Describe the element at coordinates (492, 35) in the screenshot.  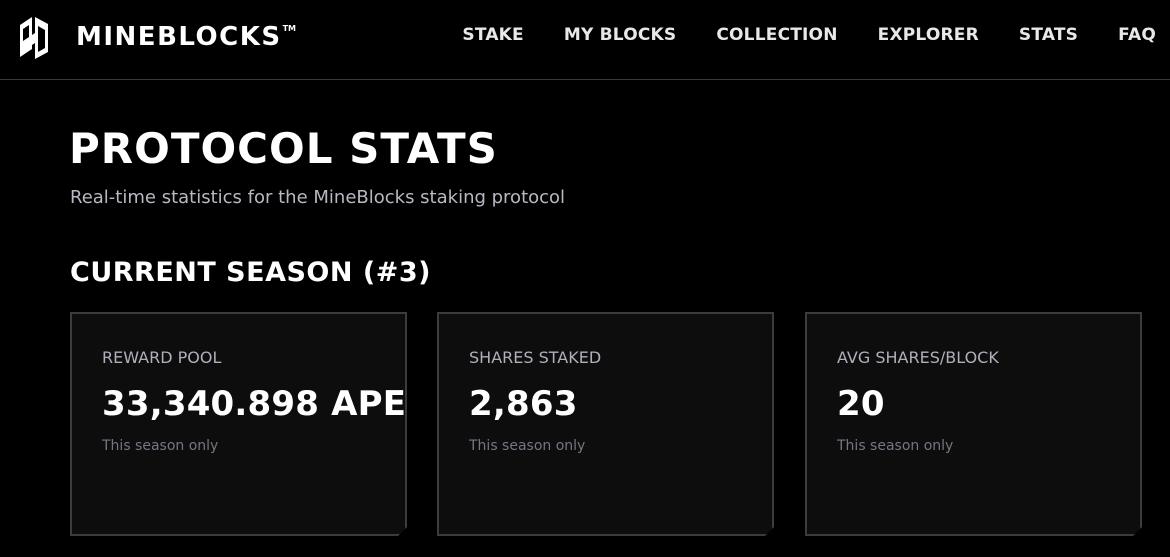
I see `nav-link-stake: STAKE` at that location.